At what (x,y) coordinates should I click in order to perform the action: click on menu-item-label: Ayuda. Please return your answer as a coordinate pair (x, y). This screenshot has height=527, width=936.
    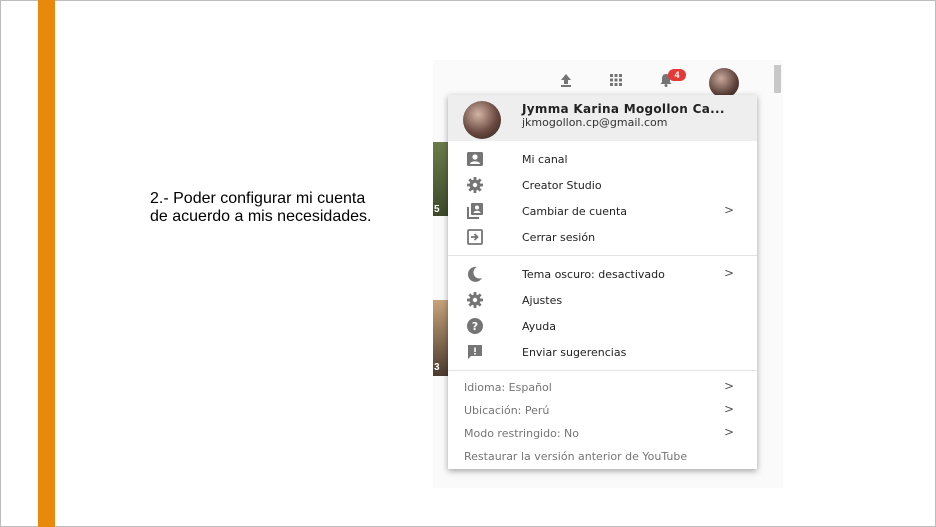
    Looking at the image, I should click on (539, 326).